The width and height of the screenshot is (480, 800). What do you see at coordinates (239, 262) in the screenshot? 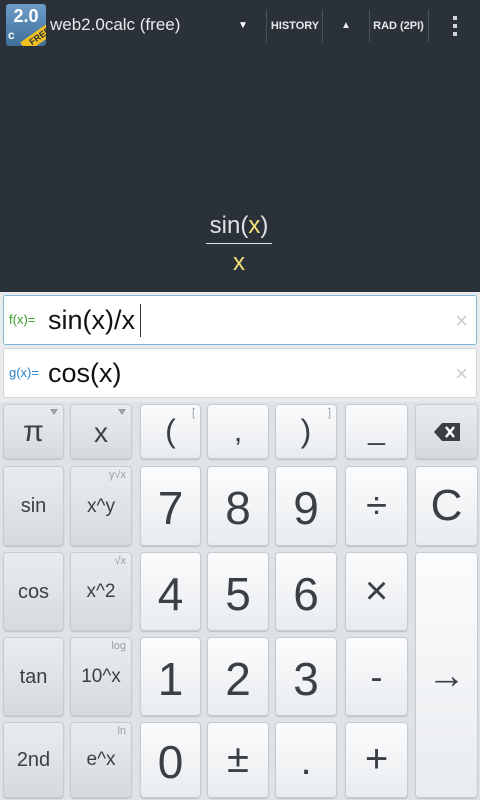
I see `fraction-denominator: x` at bounding box center [239, 262].